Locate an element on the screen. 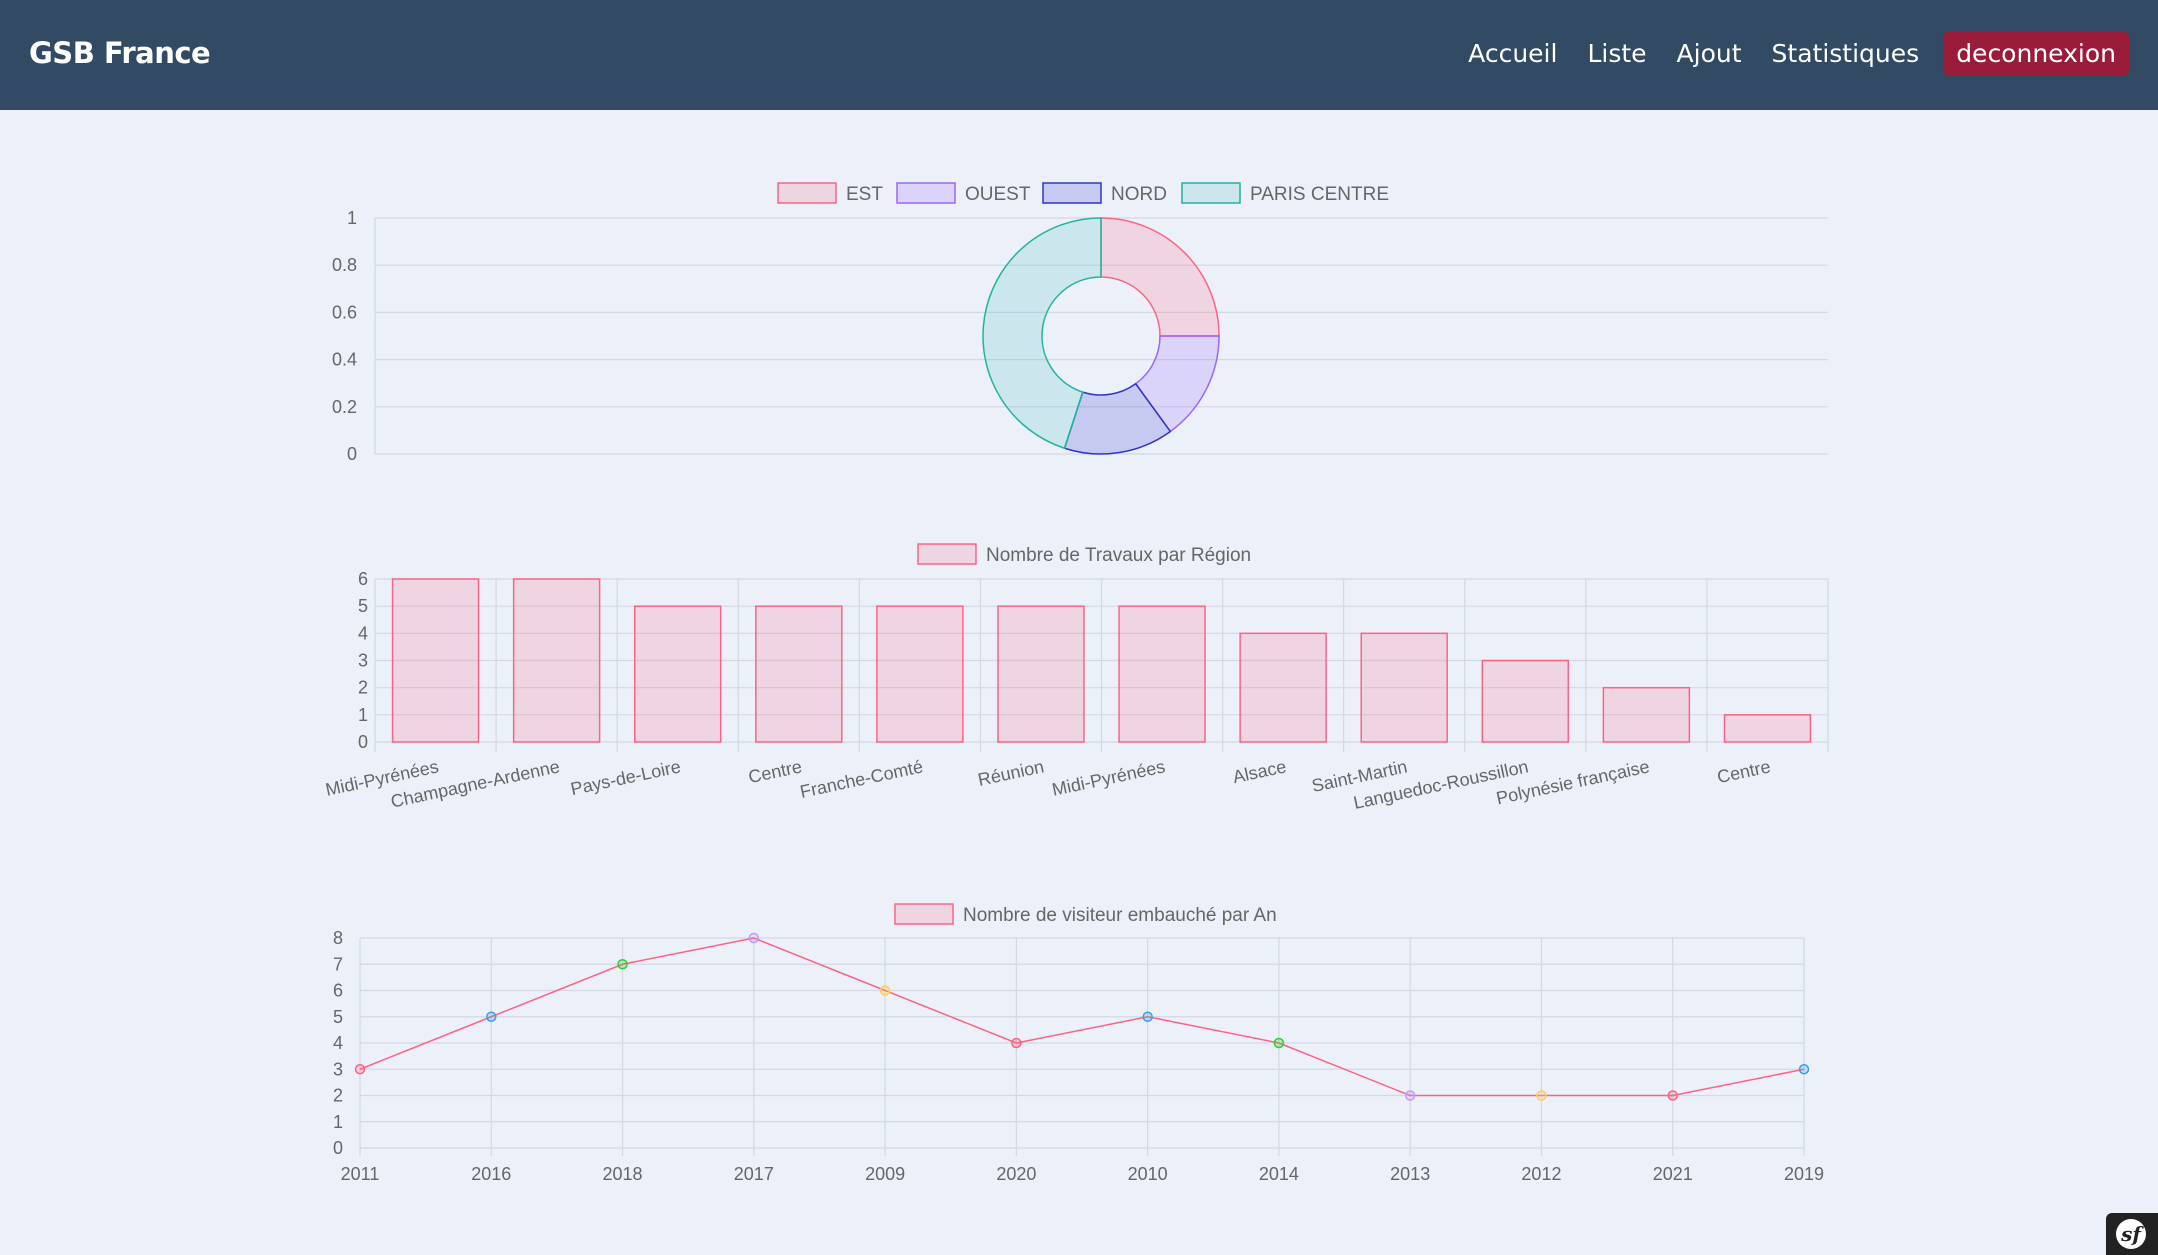 The width and height of the screenshot is (2158, 1255). y-tick-label: 7 is located at coordinates (338, 964).